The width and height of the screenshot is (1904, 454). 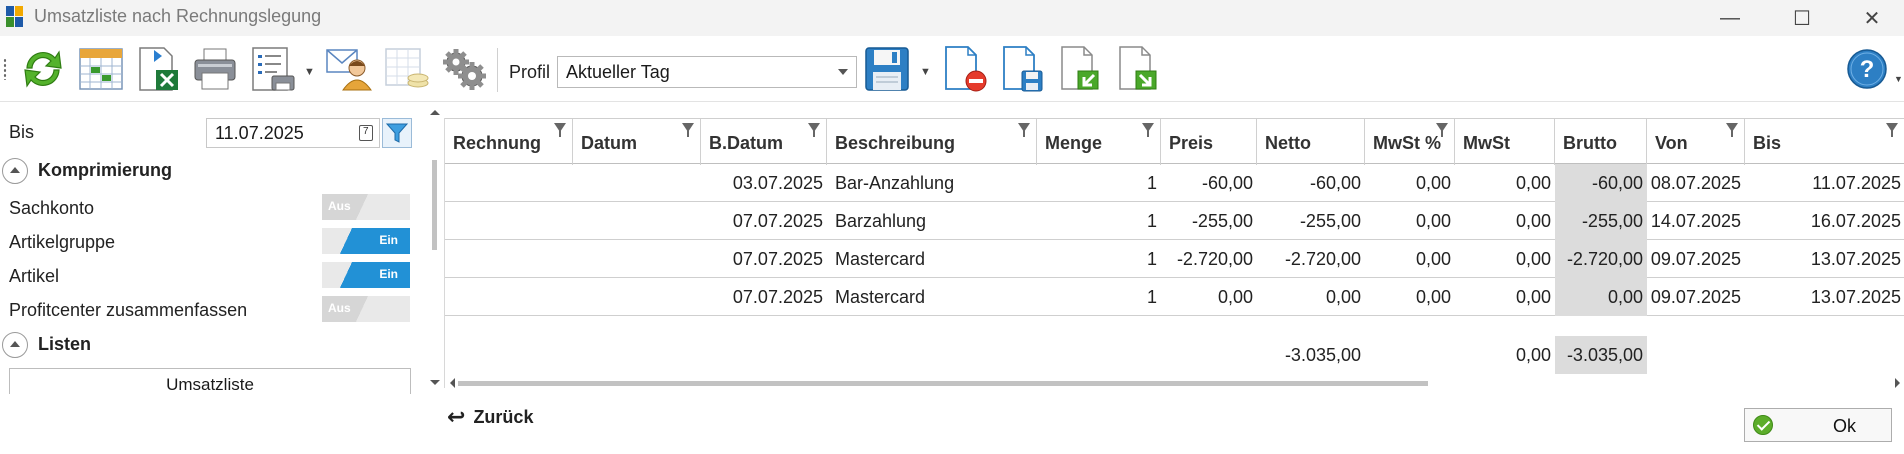 What do you see at coordinates (497, 70) in the screenshot?
I see `toolbar-separator` at bounding box center [497, 70].